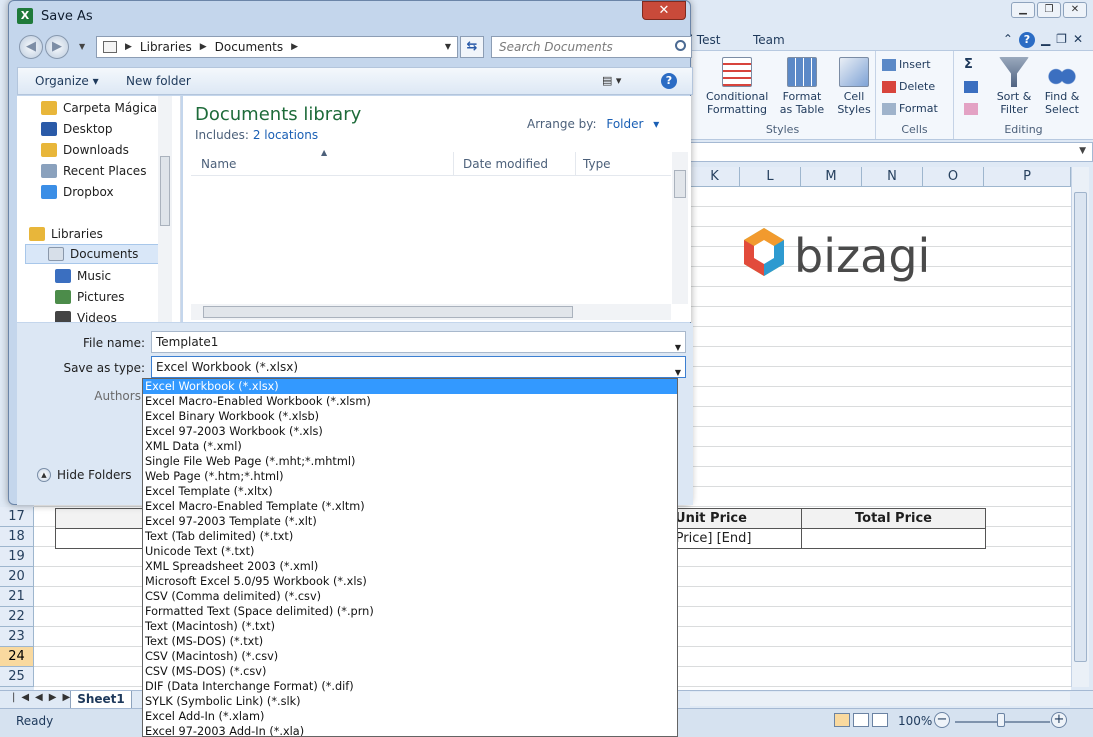 Image resolution: width=1093 pixels, height=737 pixels. What do you see at coordinates (1045, 40) in the screenshot?
I see `window-minimize-icon: ▁` at bounding box center [1045, 40].